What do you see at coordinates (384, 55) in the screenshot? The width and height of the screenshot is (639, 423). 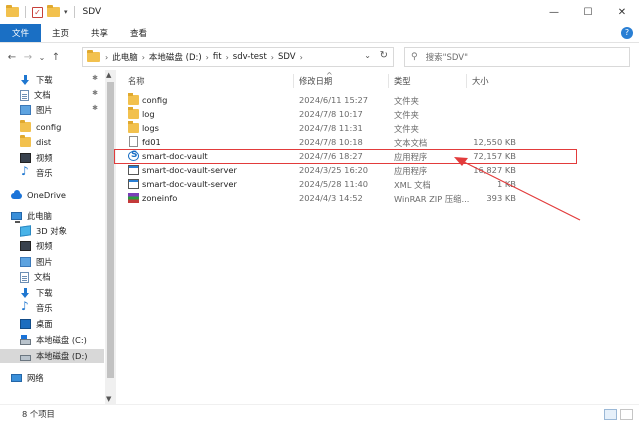 I see `refresh-button: ↻` at bounding box center [384, 55].